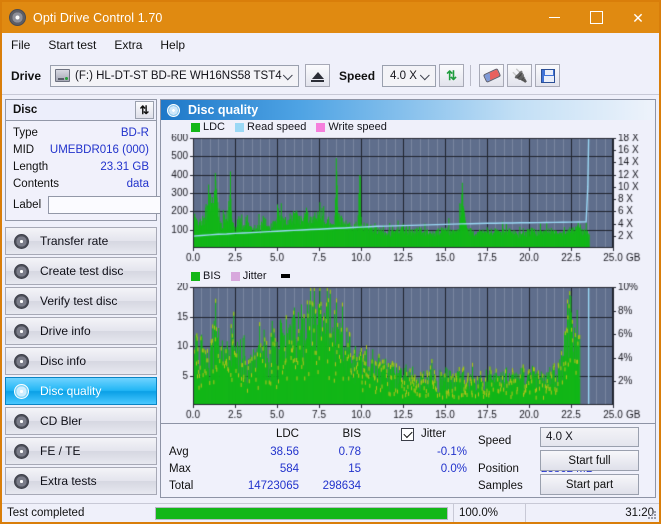 The height and width of the screenshot is (524, 661). Describe the element at coordinates (81, 166) in the screenshot. I see `disc-row-length: Length 23.31 GB` at that location.